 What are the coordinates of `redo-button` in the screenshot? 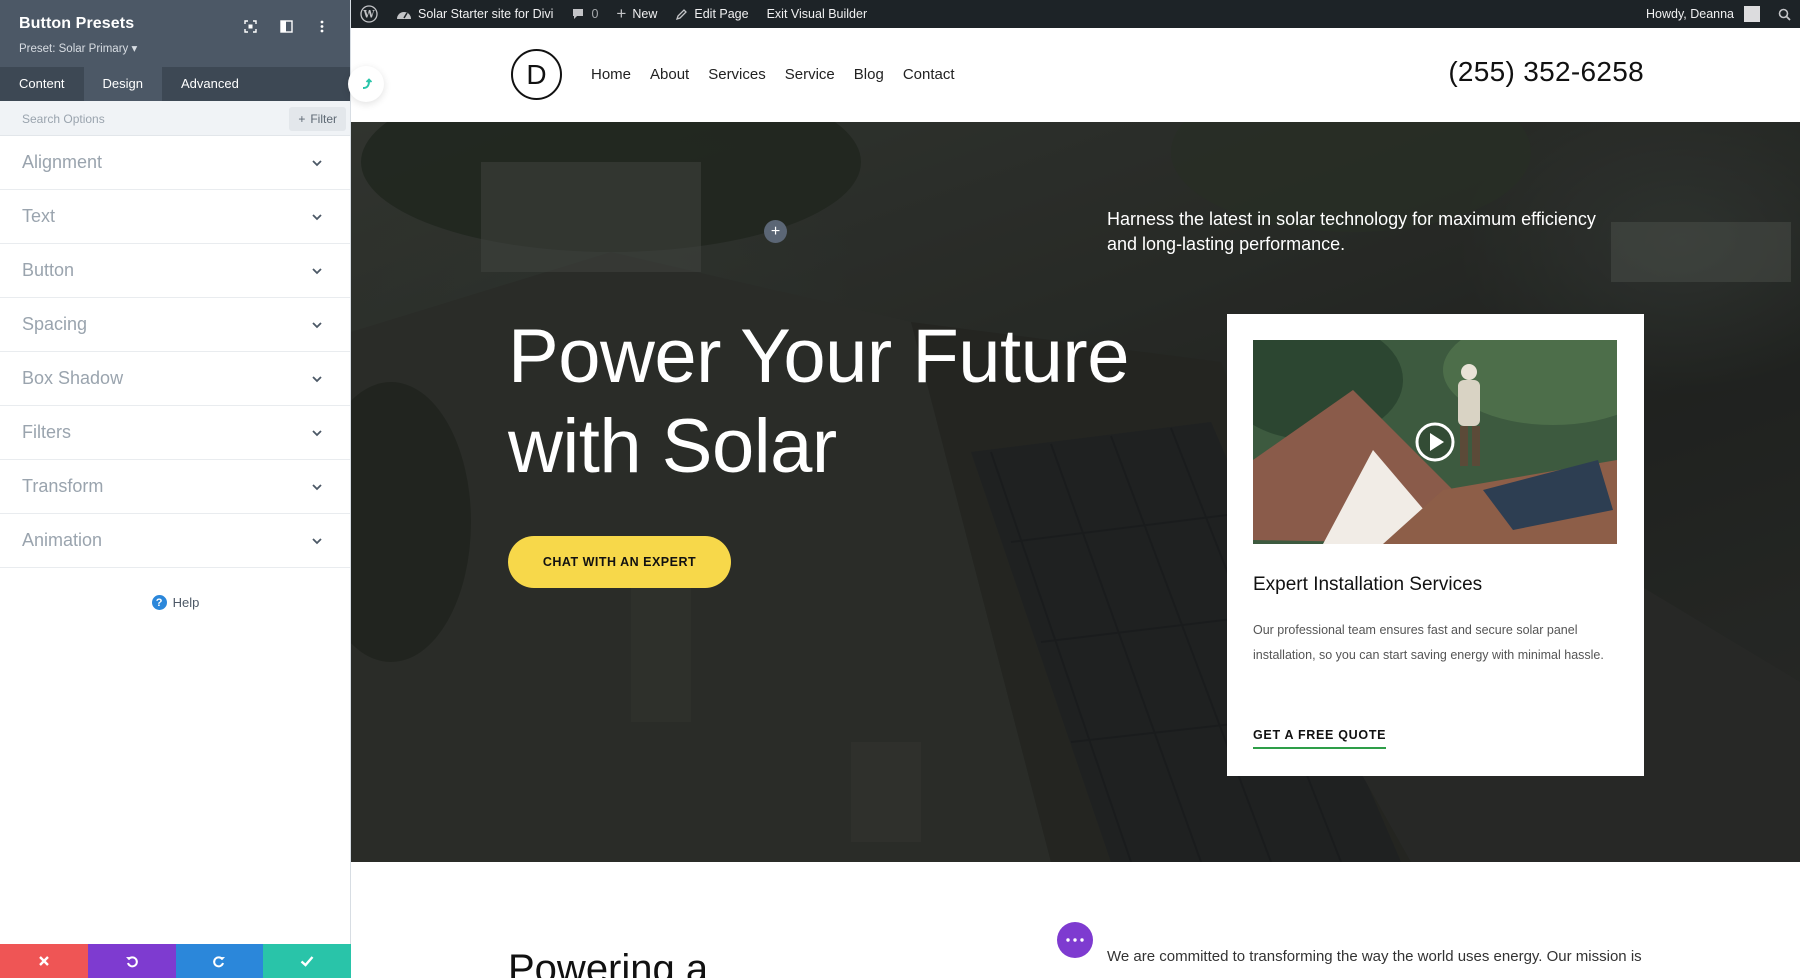 It's located at (219, 961).